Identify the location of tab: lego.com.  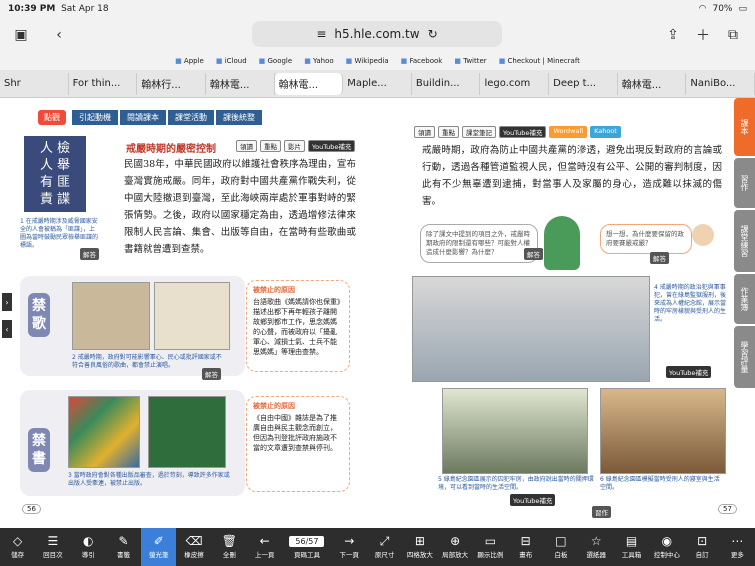
(515, 83).